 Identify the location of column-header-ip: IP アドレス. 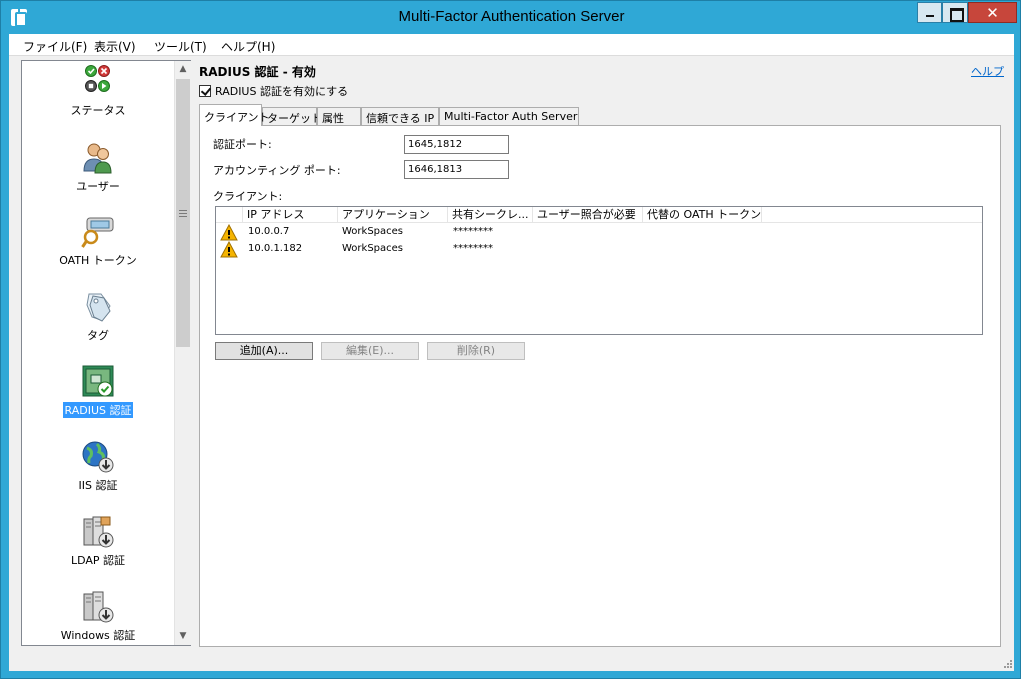
(290, 215).